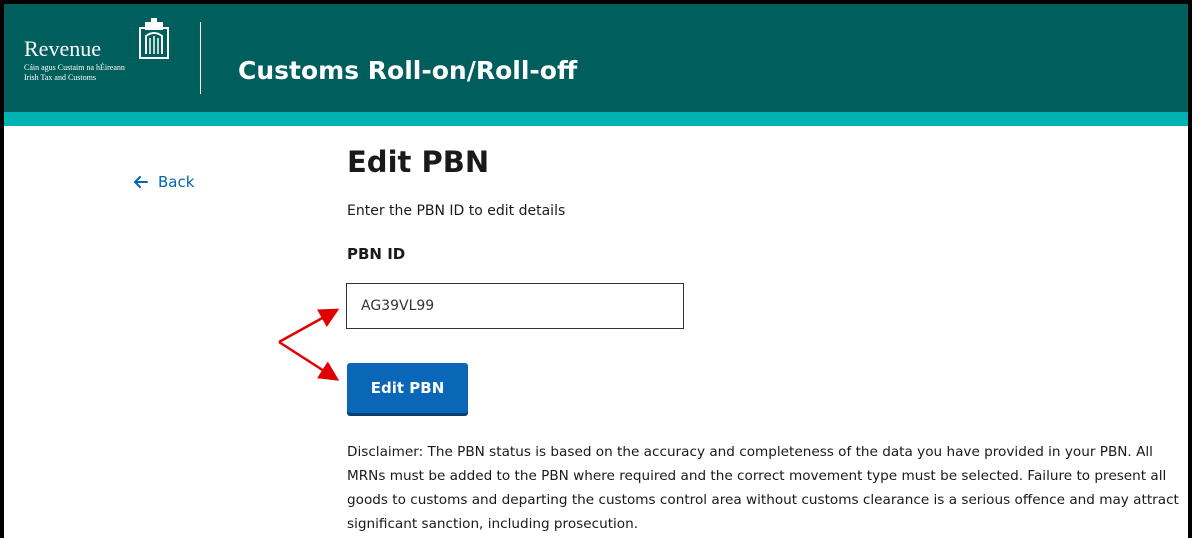  I want to click on back-link: Back, so click(164, 182).